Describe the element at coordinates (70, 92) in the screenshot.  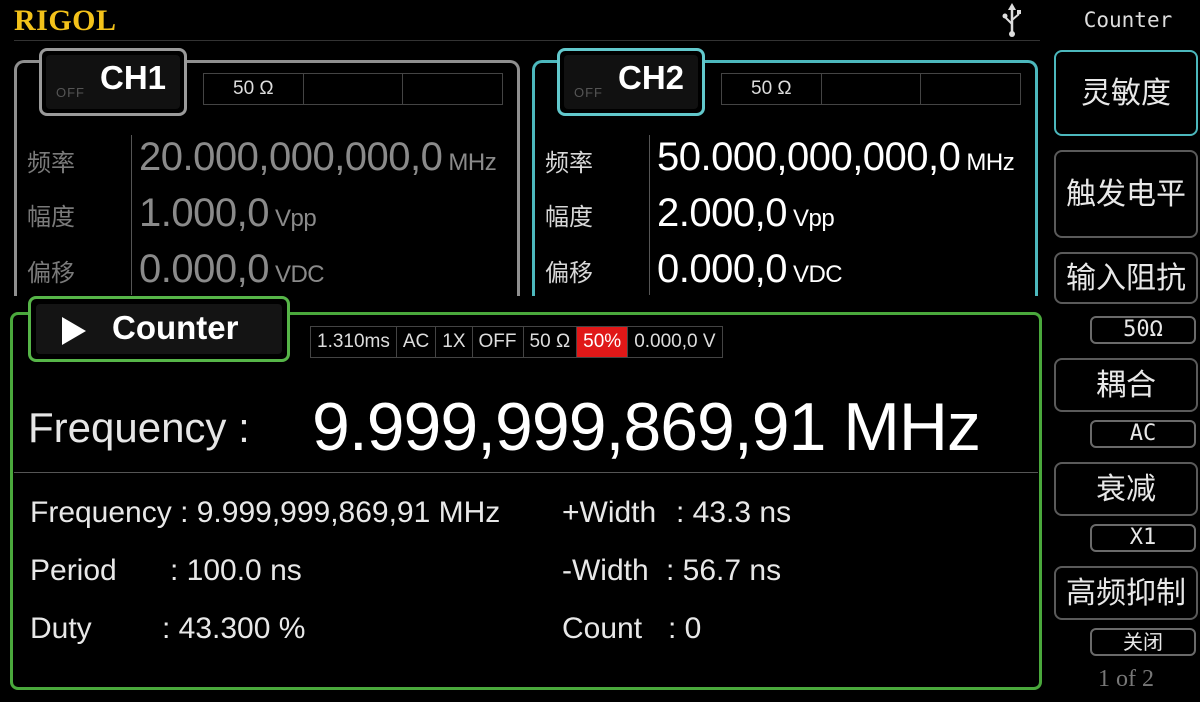
I see `ch1-output-state: OFF` at that location.